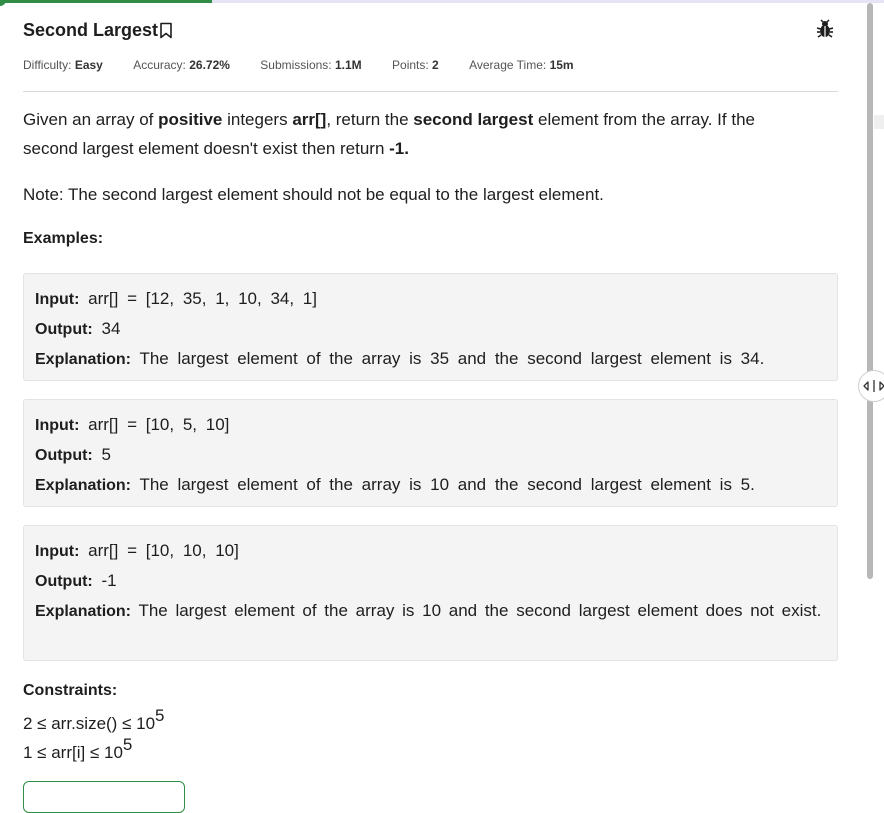  I want to click on example-input-line: Input: arr[] = [10, 5, 10], so click(430, 425).